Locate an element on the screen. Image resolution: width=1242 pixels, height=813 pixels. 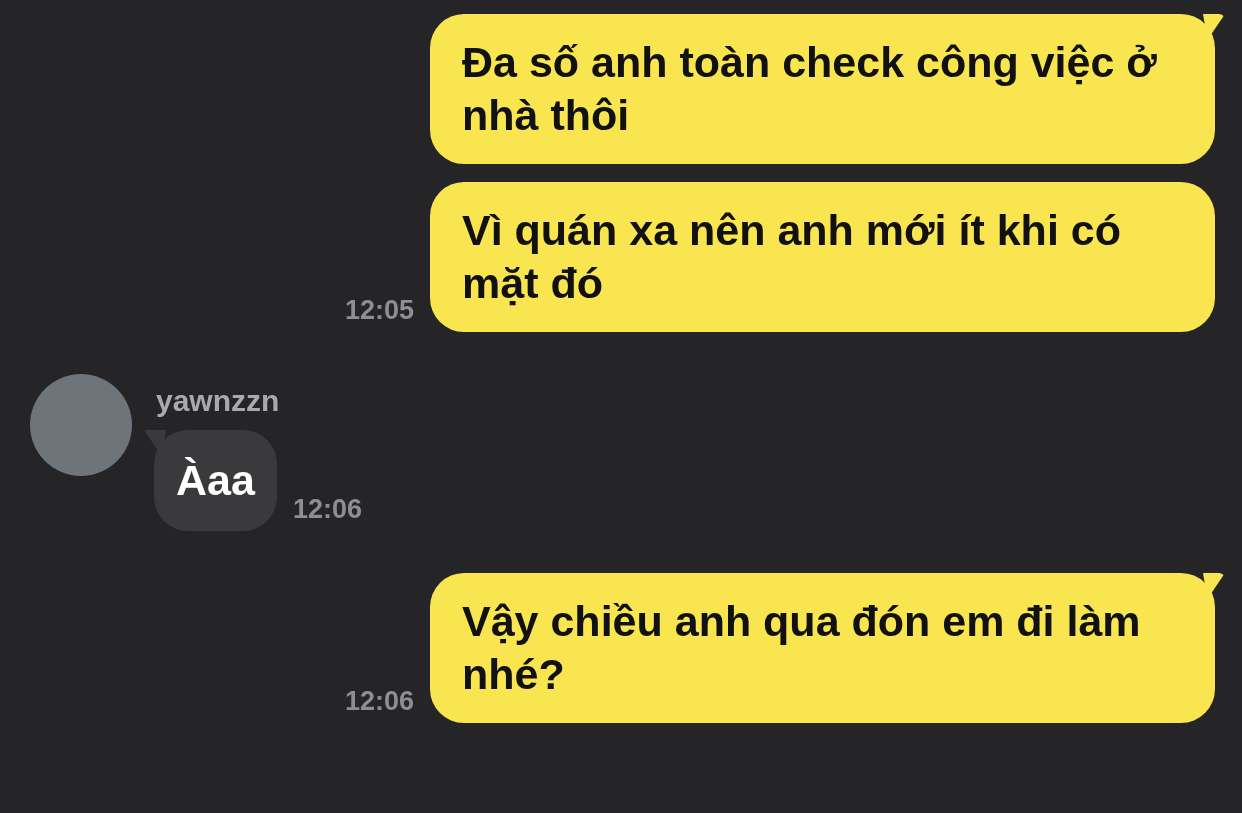
message-time: 12:05 is located at coordinates (379, 312).